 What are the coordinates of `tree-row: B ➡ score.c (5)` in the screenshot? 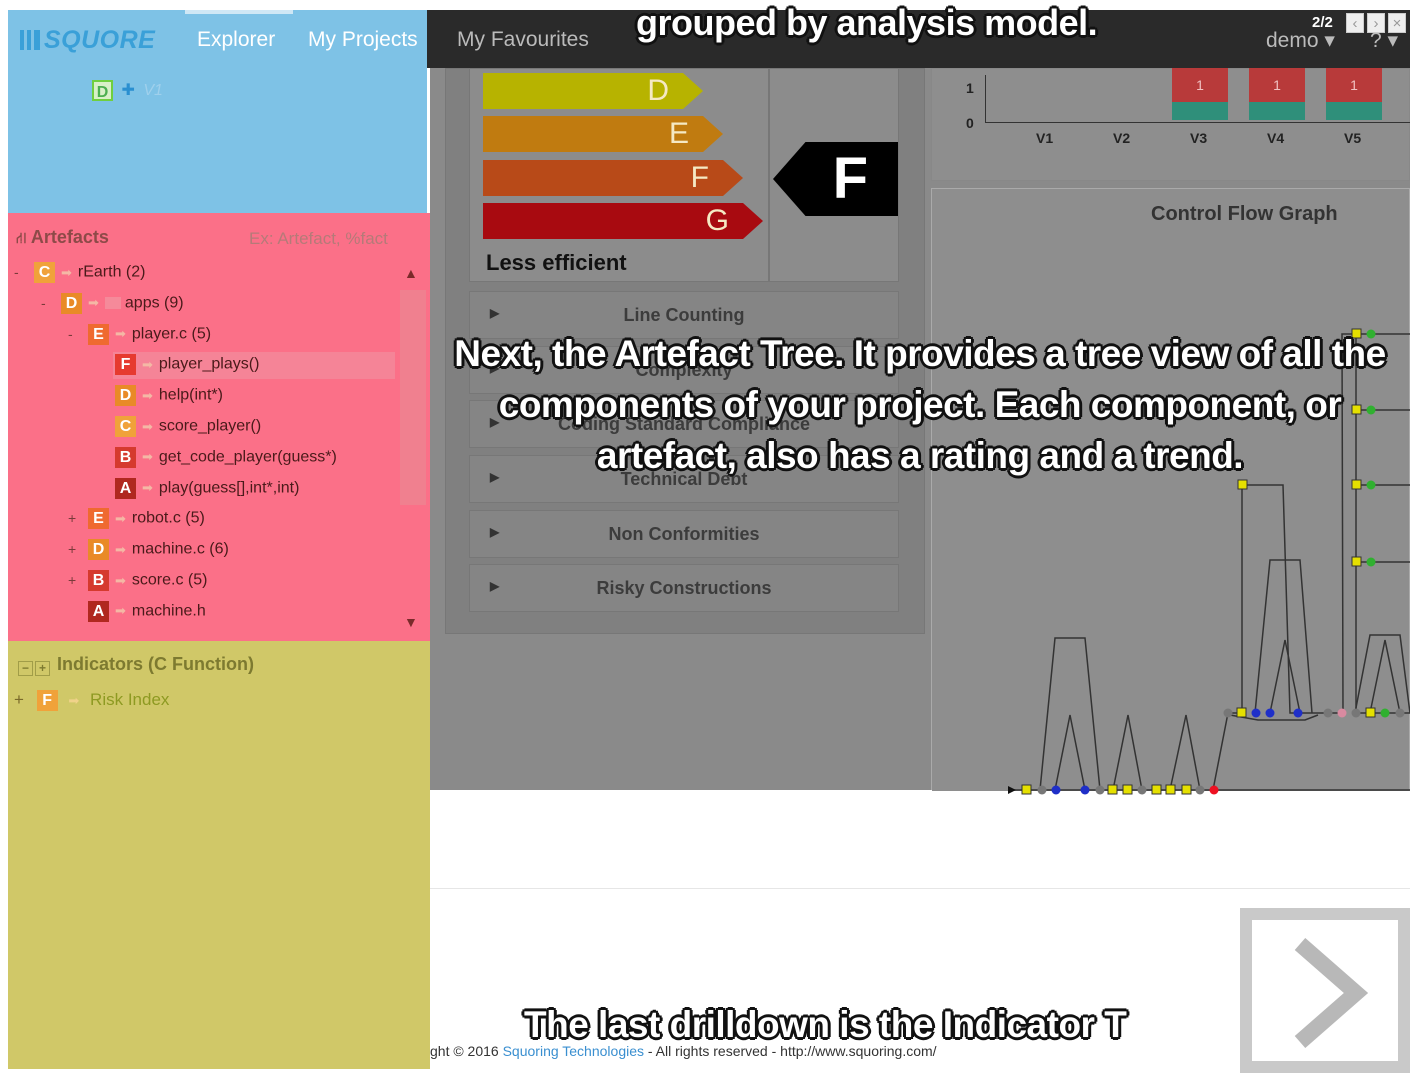 It's located at (147, 580).